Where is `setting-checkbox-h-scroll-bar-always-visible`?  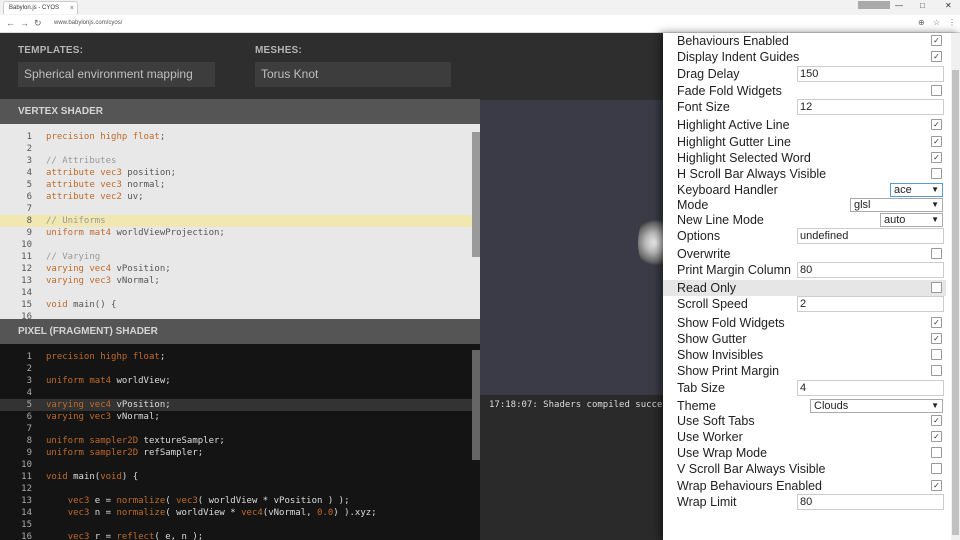
setting-checkbox-h-scroll-bar-always-visible is located at coordinates (936, 173).